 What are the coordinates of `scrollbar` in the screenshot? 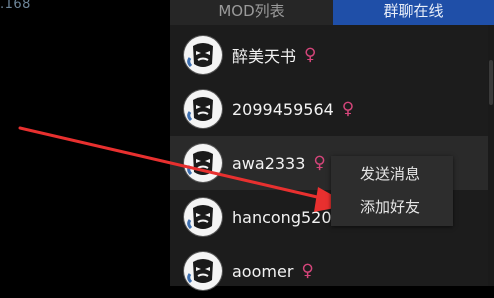 It's located at (491, 155).